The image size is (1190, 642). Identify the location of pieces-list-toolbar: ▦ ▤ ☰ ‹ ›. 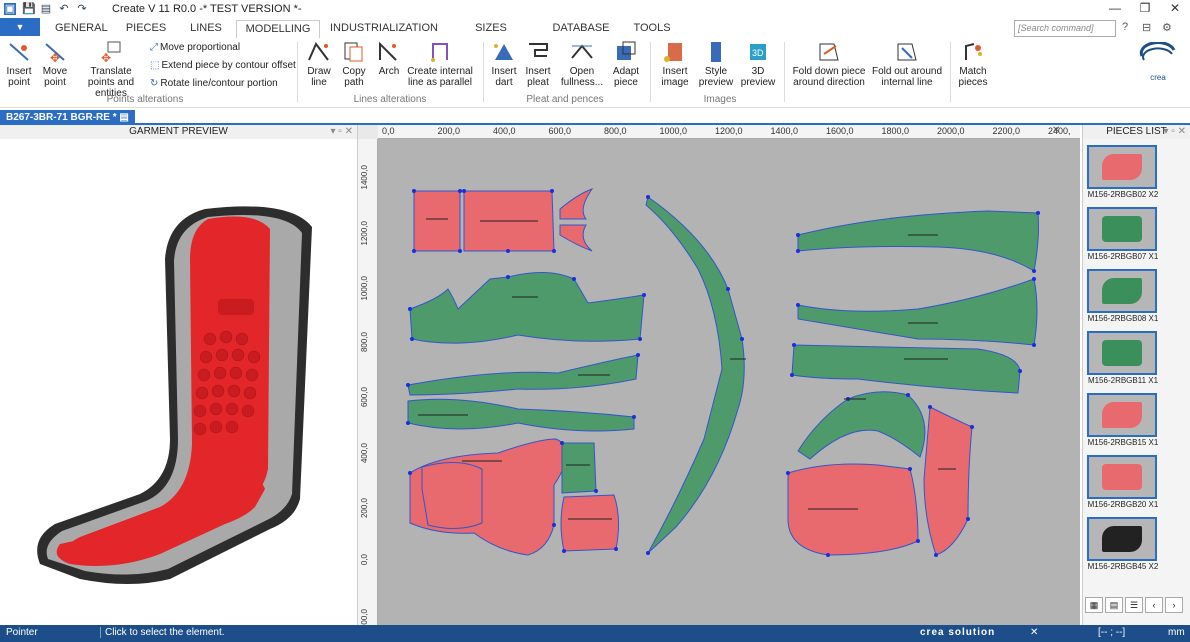
(1136, 607).